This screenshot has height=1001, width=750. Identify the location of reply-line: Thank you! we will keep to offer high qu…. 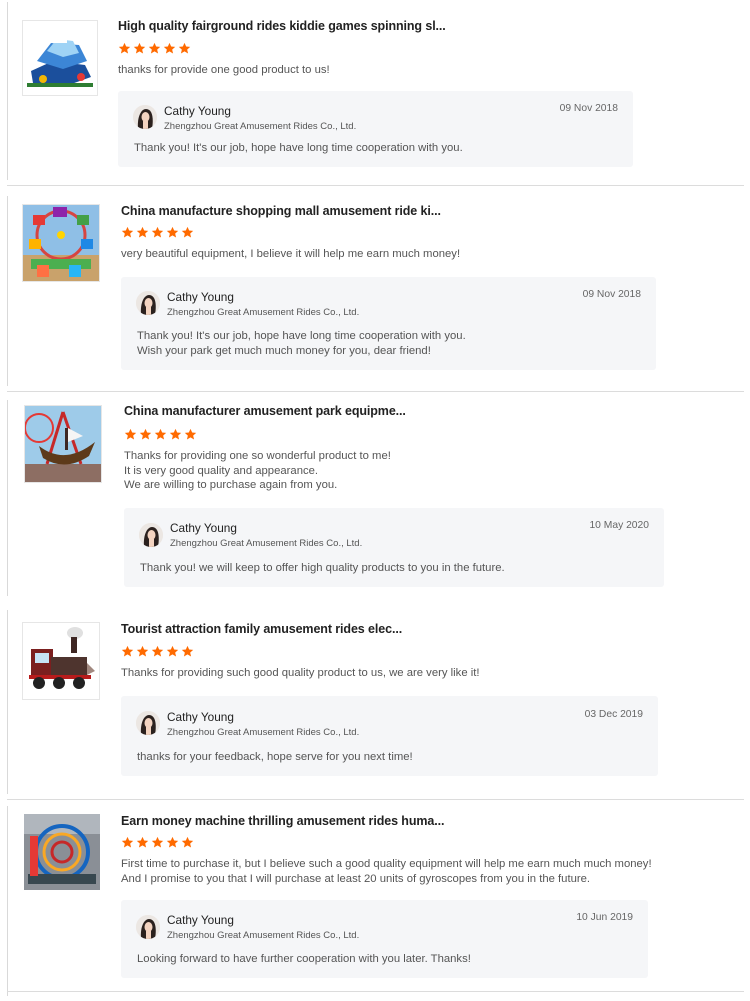
(322, 568).